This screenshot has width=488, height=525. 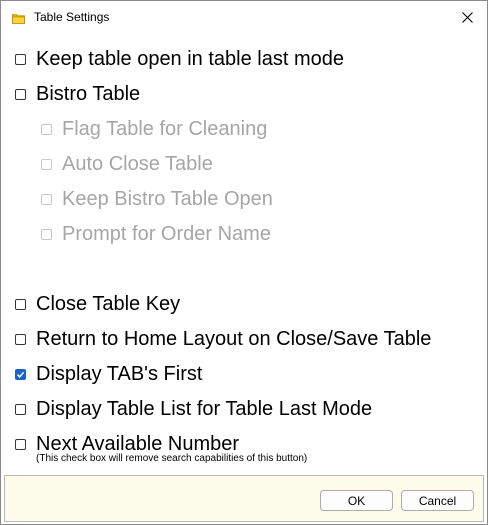 I want to click on checkbox-return-home-layout, so click(x=20, y=339).